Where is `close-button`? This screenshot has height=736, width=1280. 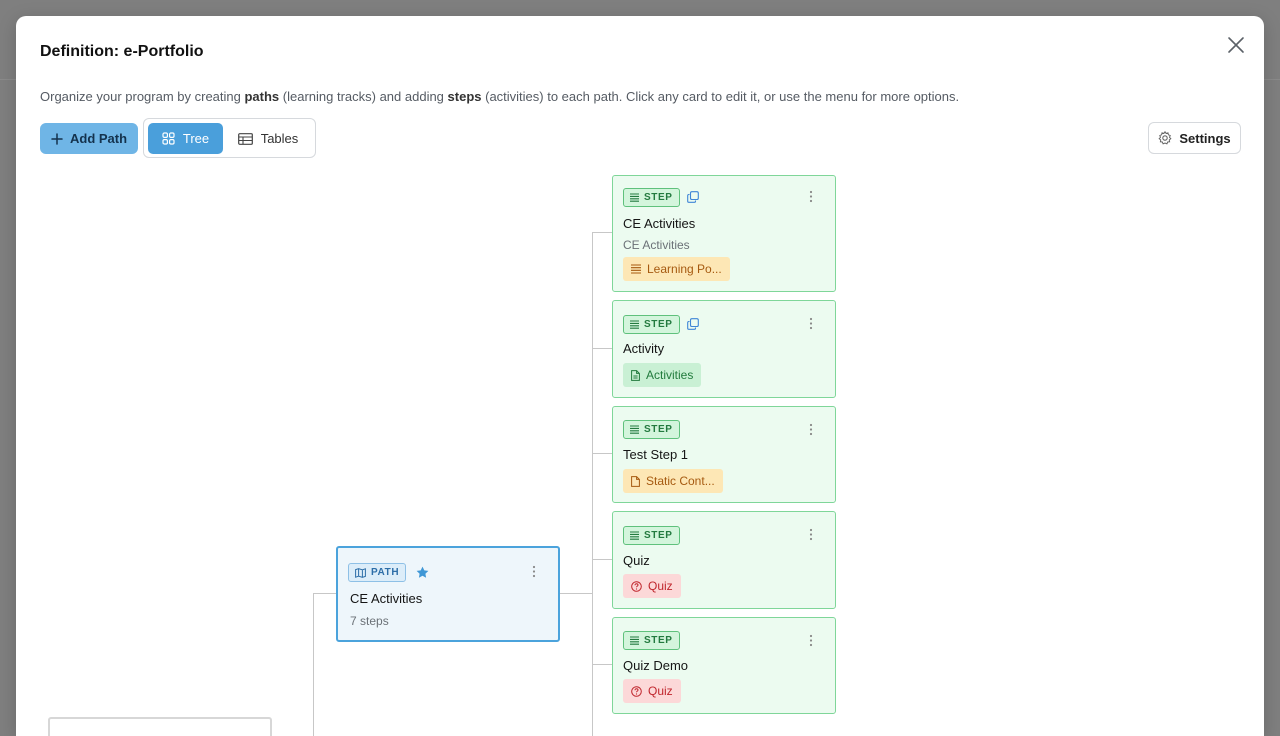
close-button is located at coordinates (1236, 45).